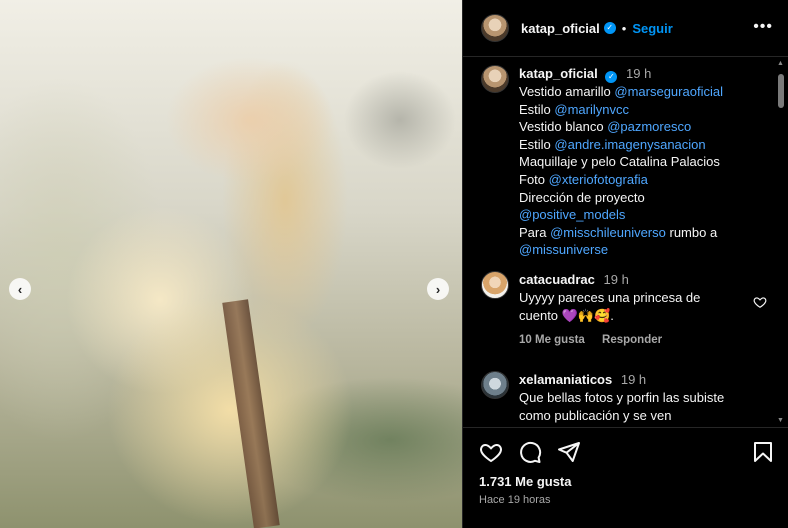  What do you see at coordinates (558, 73) in the screenshot?
I see `caption-username: katap_oficial` at bounding box center [558, 73].